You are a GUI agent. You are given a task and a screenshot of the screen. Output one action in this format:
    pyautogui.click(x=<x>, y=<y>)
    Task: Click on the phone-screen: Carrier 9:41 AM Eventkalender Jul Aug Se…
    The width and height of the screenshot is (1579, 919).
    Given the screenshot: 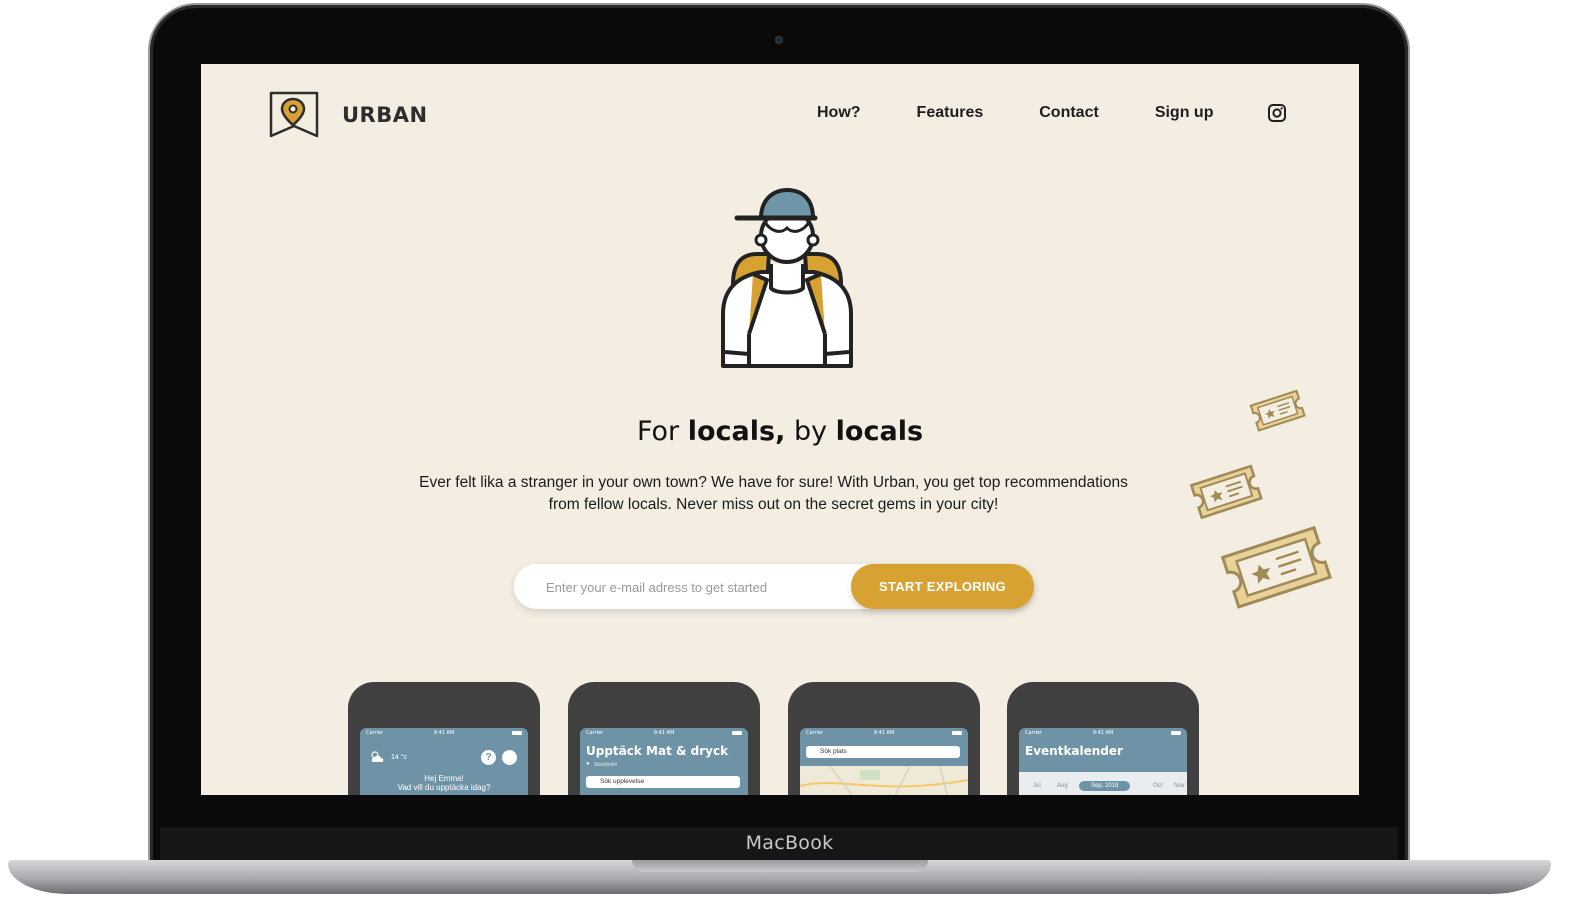 What is the action you would take?
    pyautogui.click(x=1103, y=761)
    